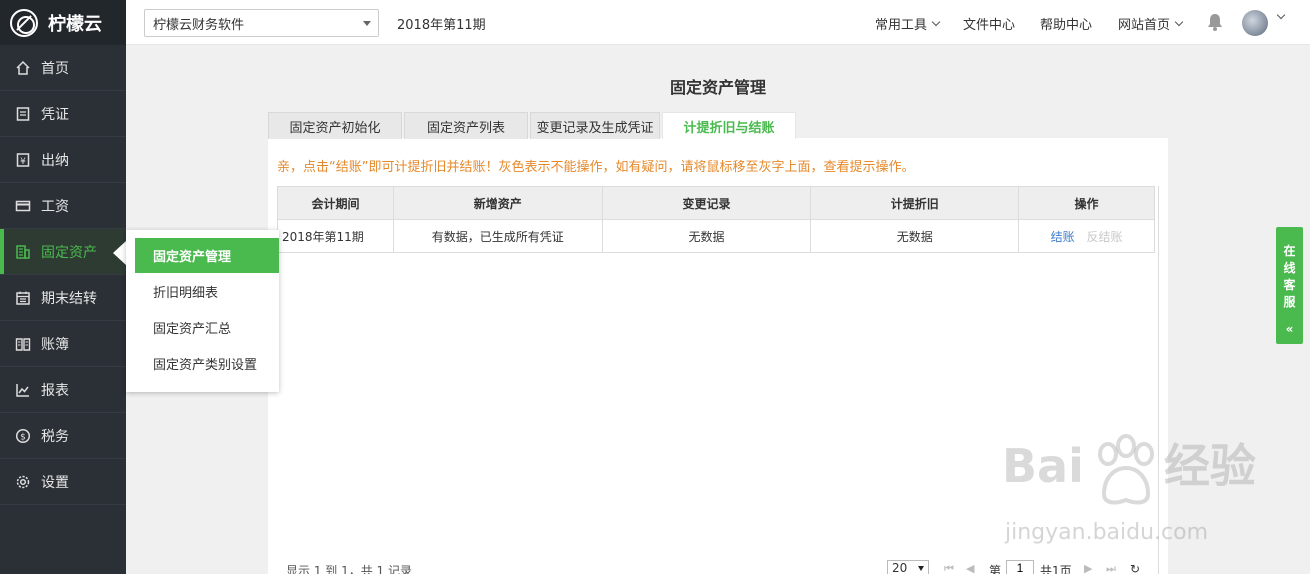  I want to click on online-service-char: 服, so click(1289, 302).